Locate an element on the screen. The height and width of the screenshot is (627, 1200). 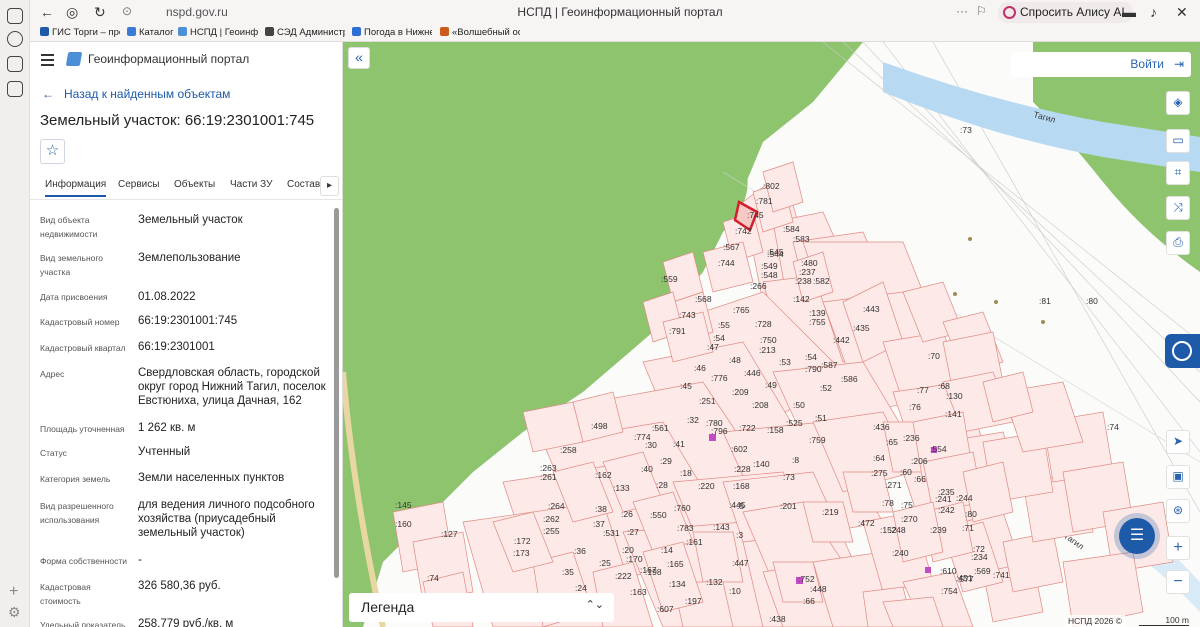
parcel-label: :228 is located at coordinates (742, 469).